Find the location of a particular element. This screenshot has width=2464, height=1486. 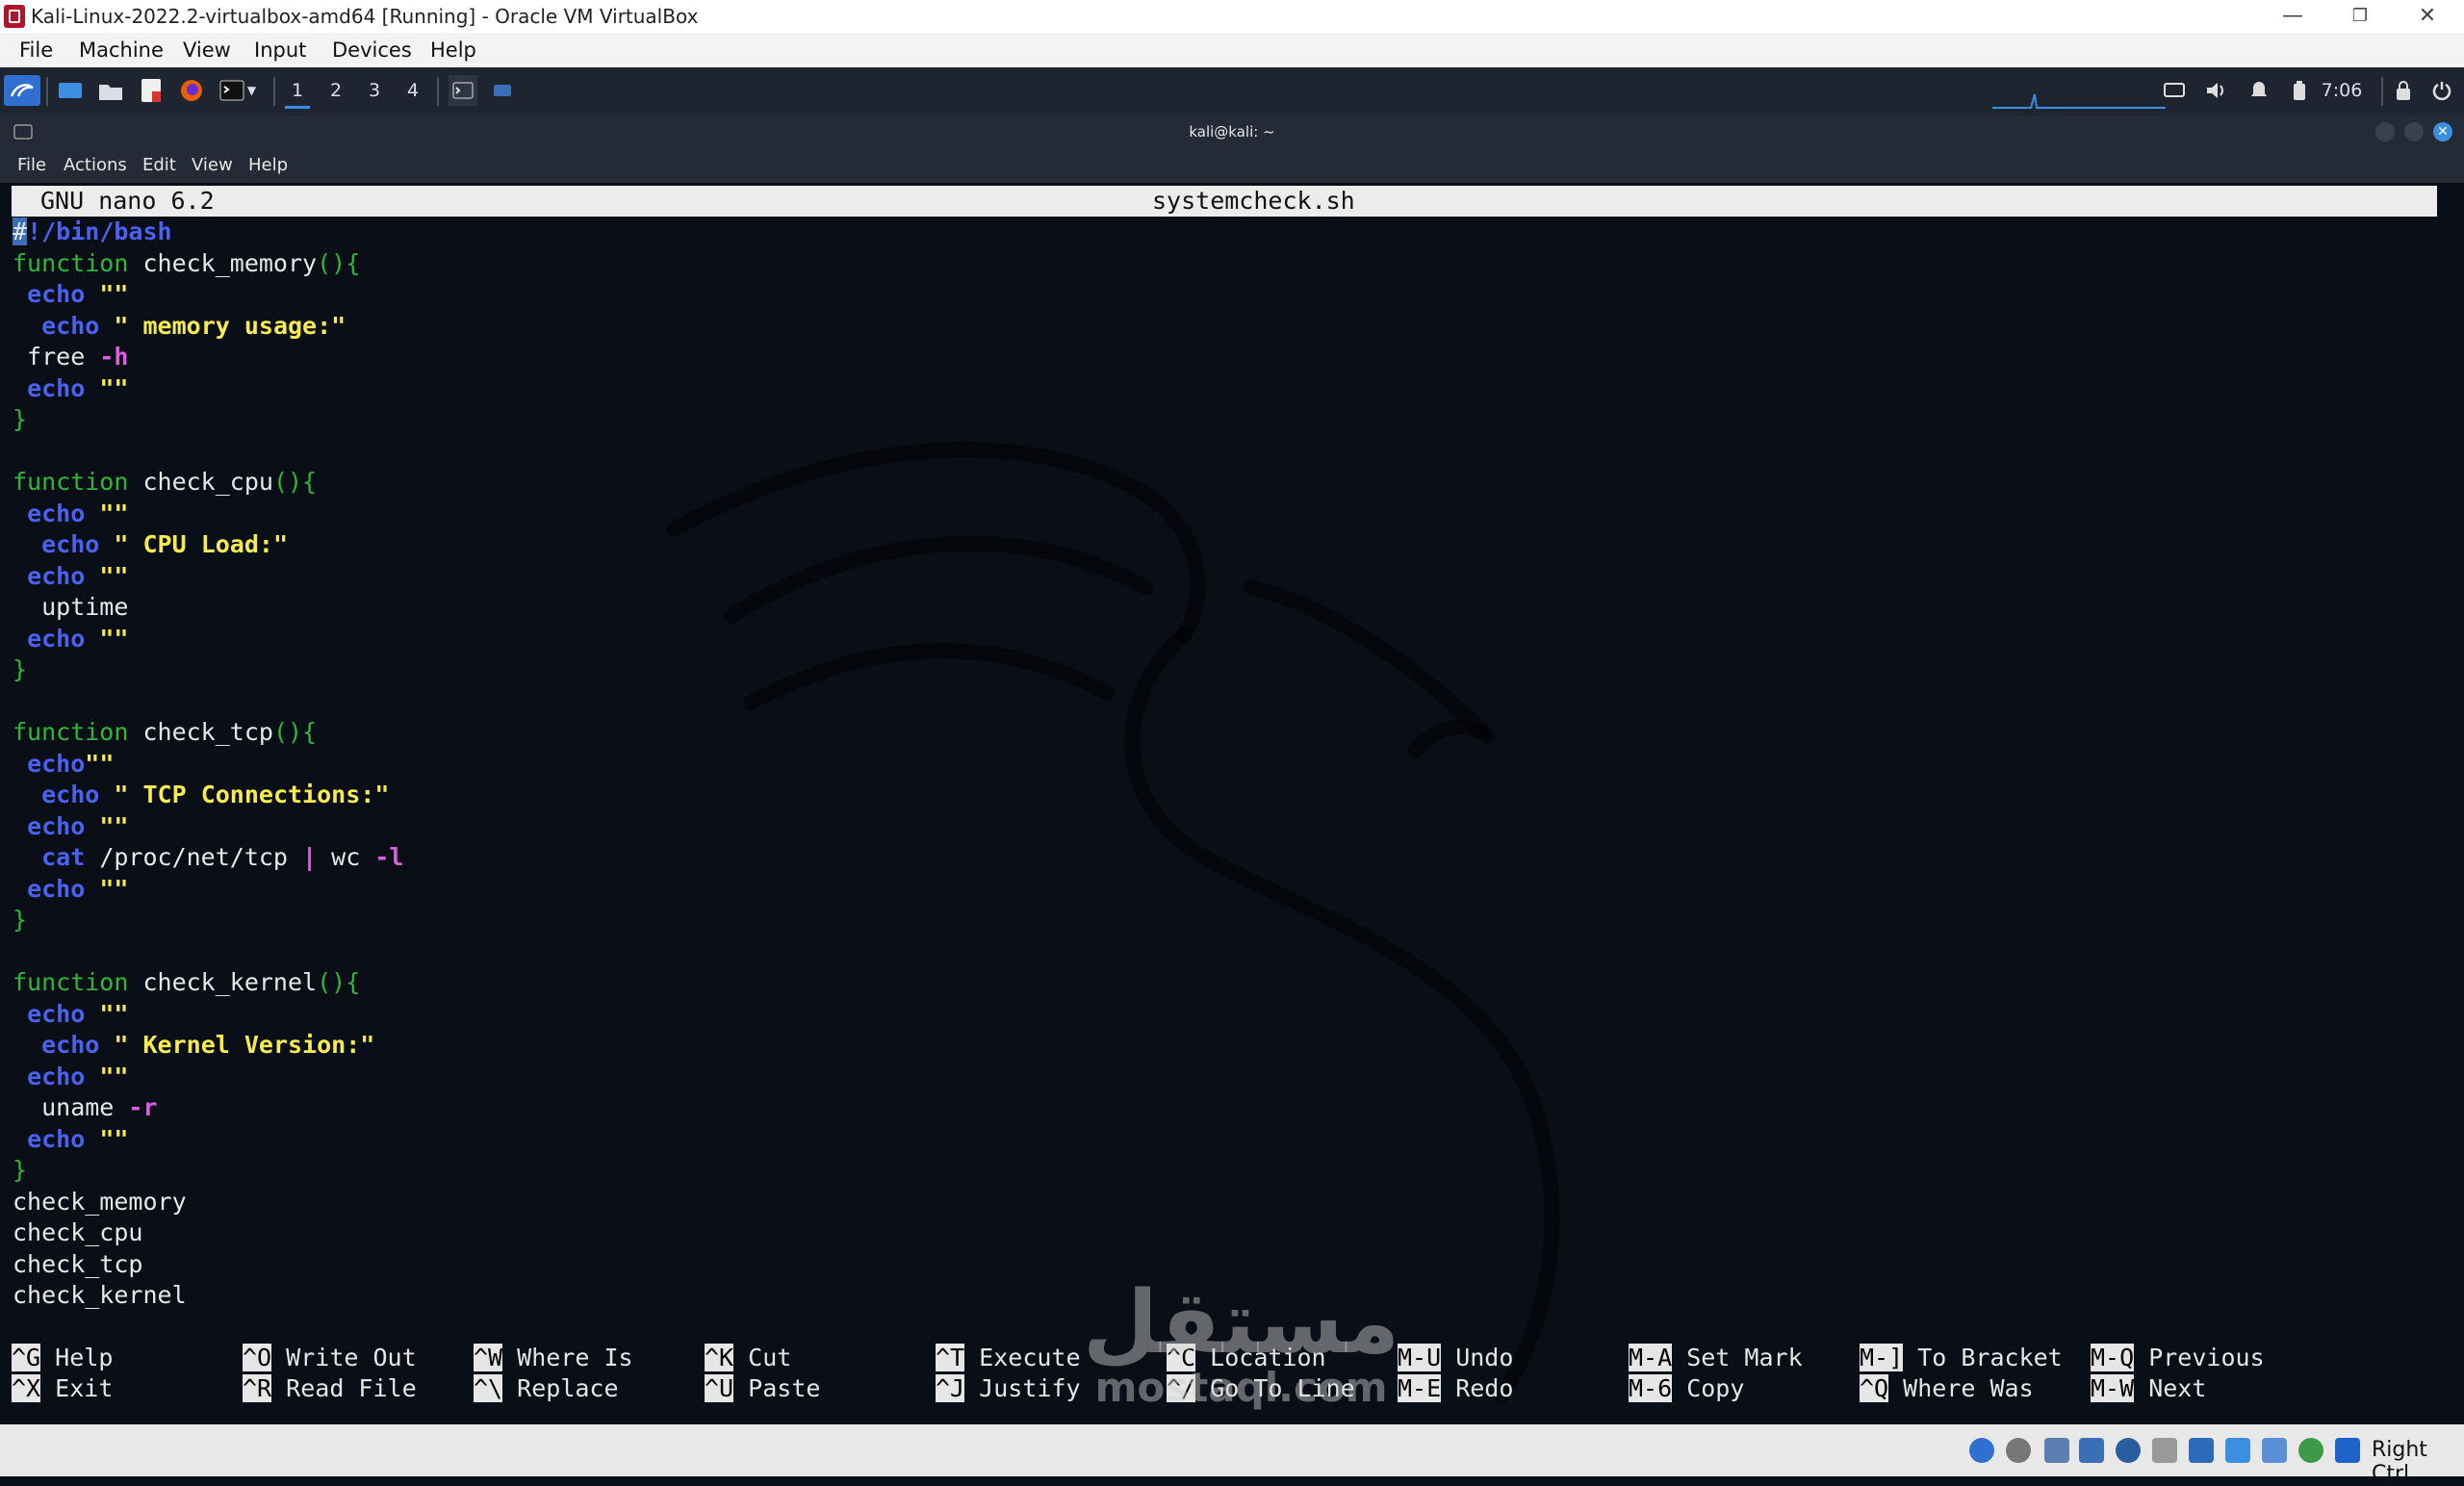

display-icon is located at coordinates (2174, 91).